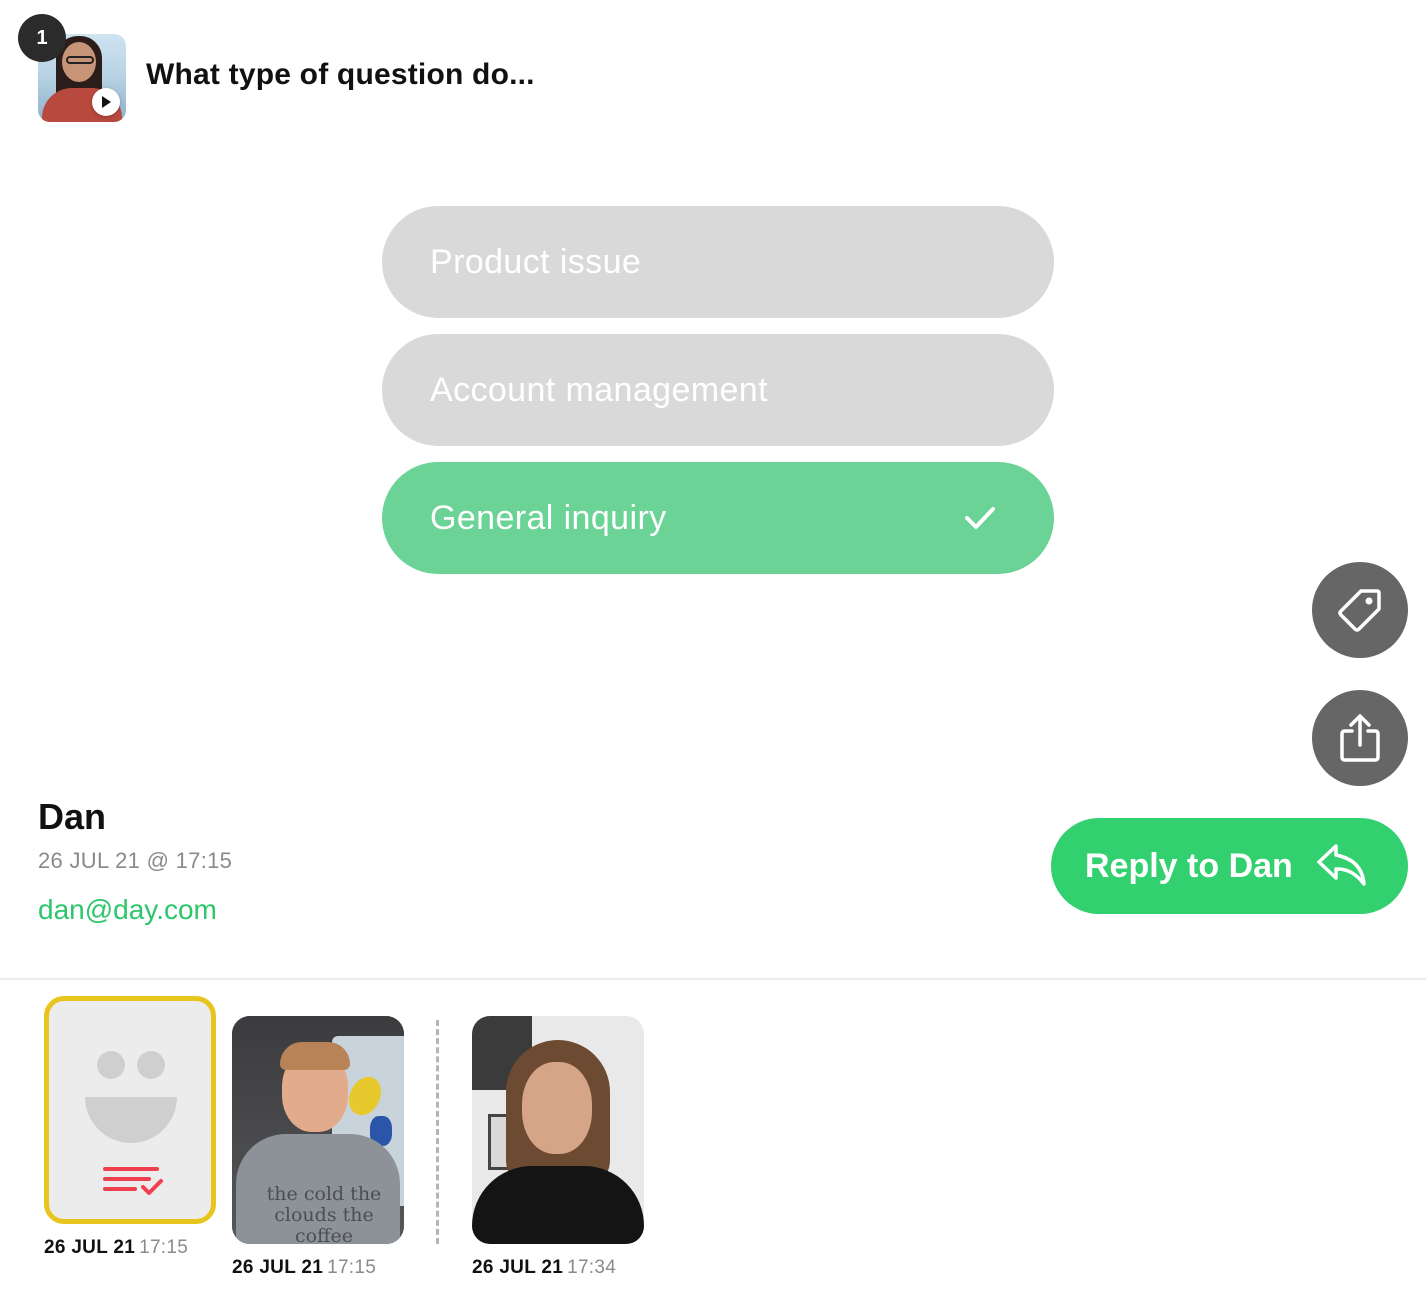 This screenshot has width=1426, height=1300. Describe the element at coordinates (135, 860) in the screenshot. I see `response-timestamp: 26 JUL 21 @ 17:15` at that location.